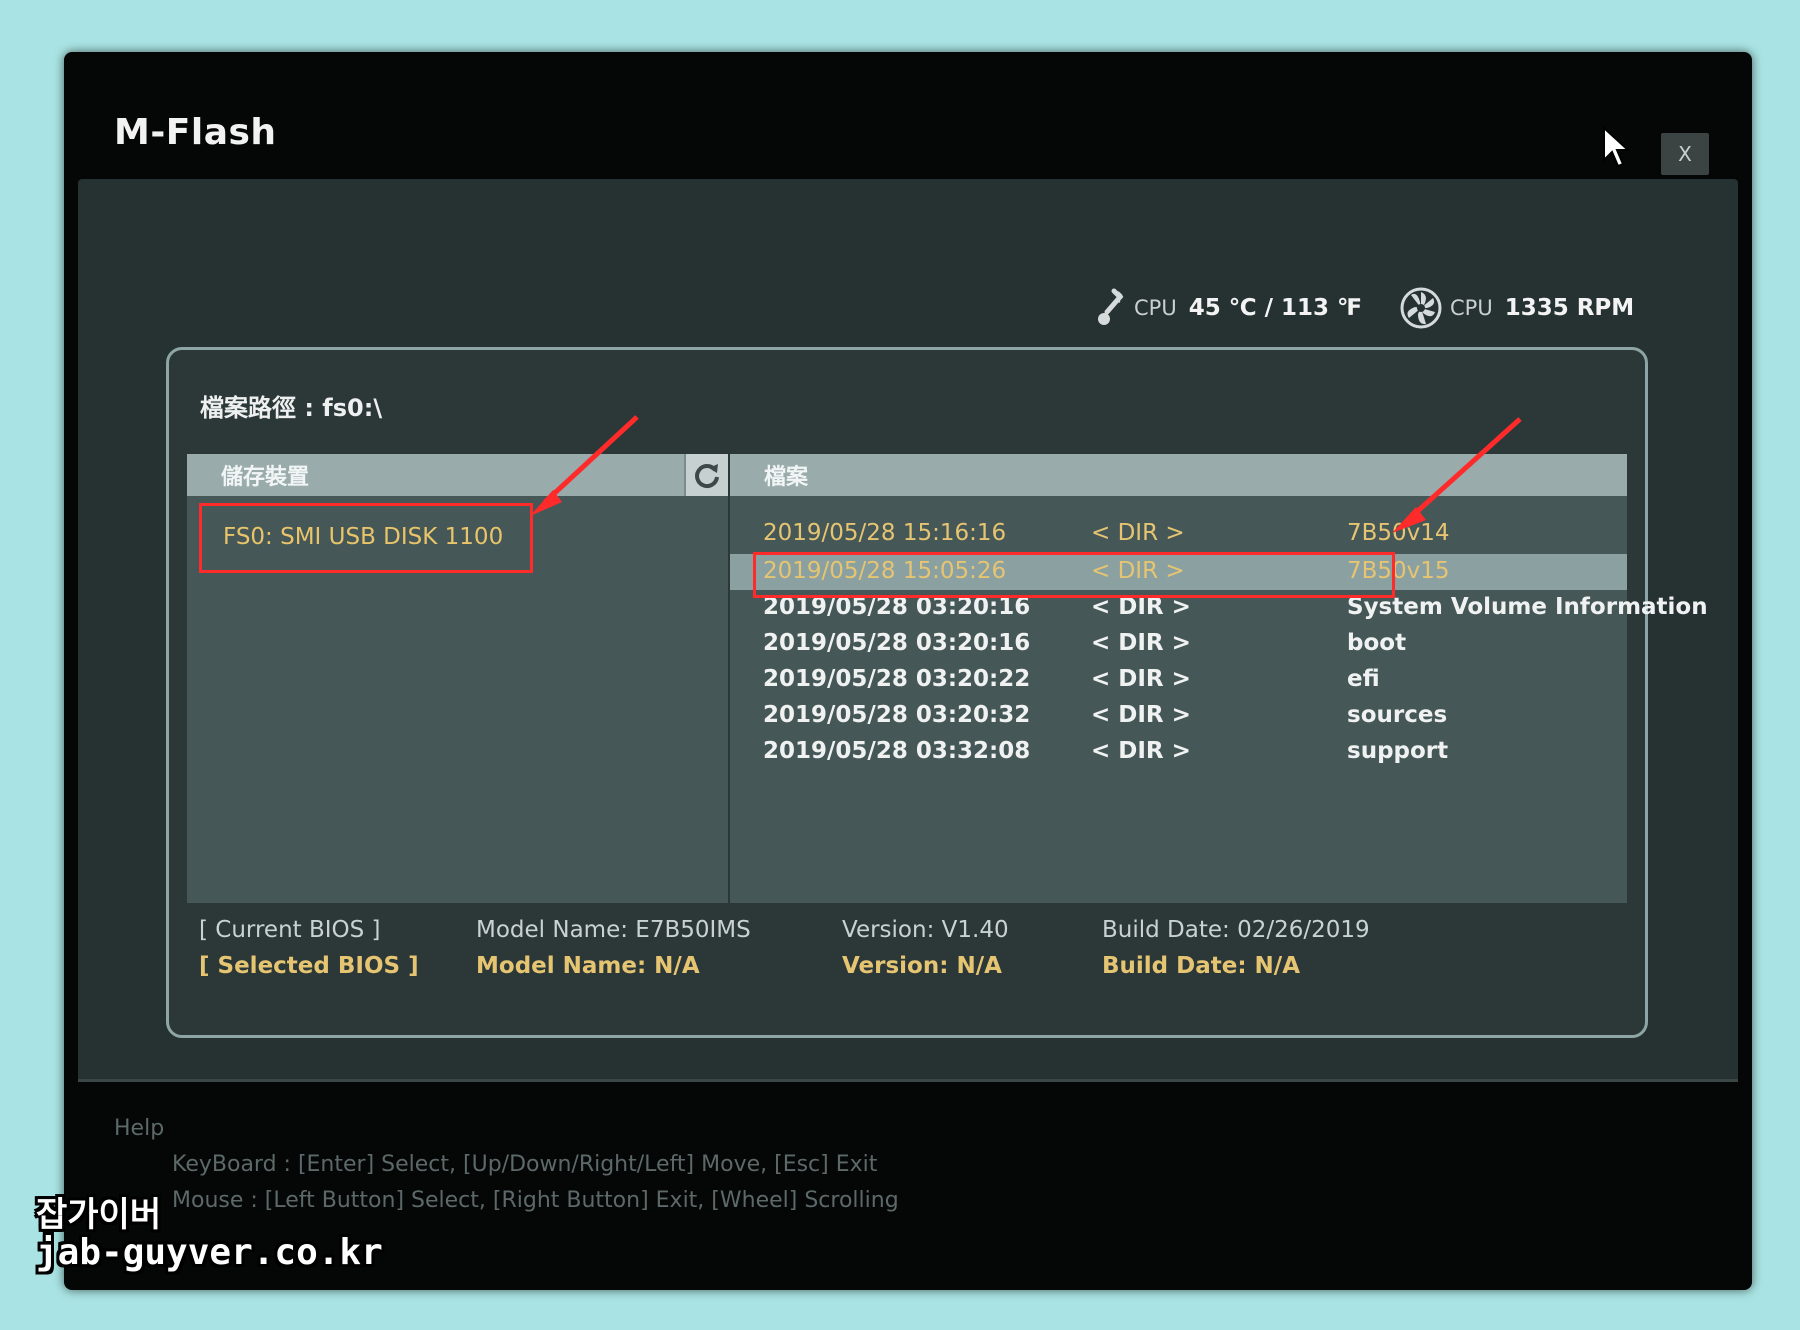  What do you see at coordinates (1569, 308) in the screenshot?
I see `cpu-fan-value: 1335 RPM` at bounding box center [1569, 308].